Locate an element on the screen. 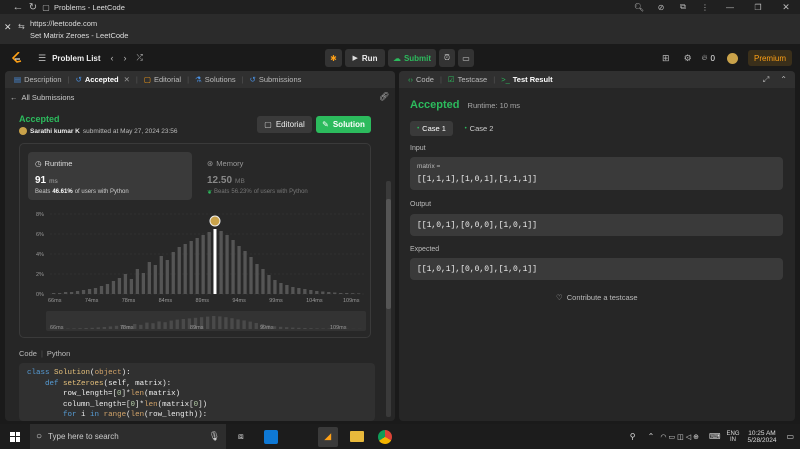 The image size is (800, 449). tab-accepted: ↺ Accepted ✕ is located at coordinates (103, 79).